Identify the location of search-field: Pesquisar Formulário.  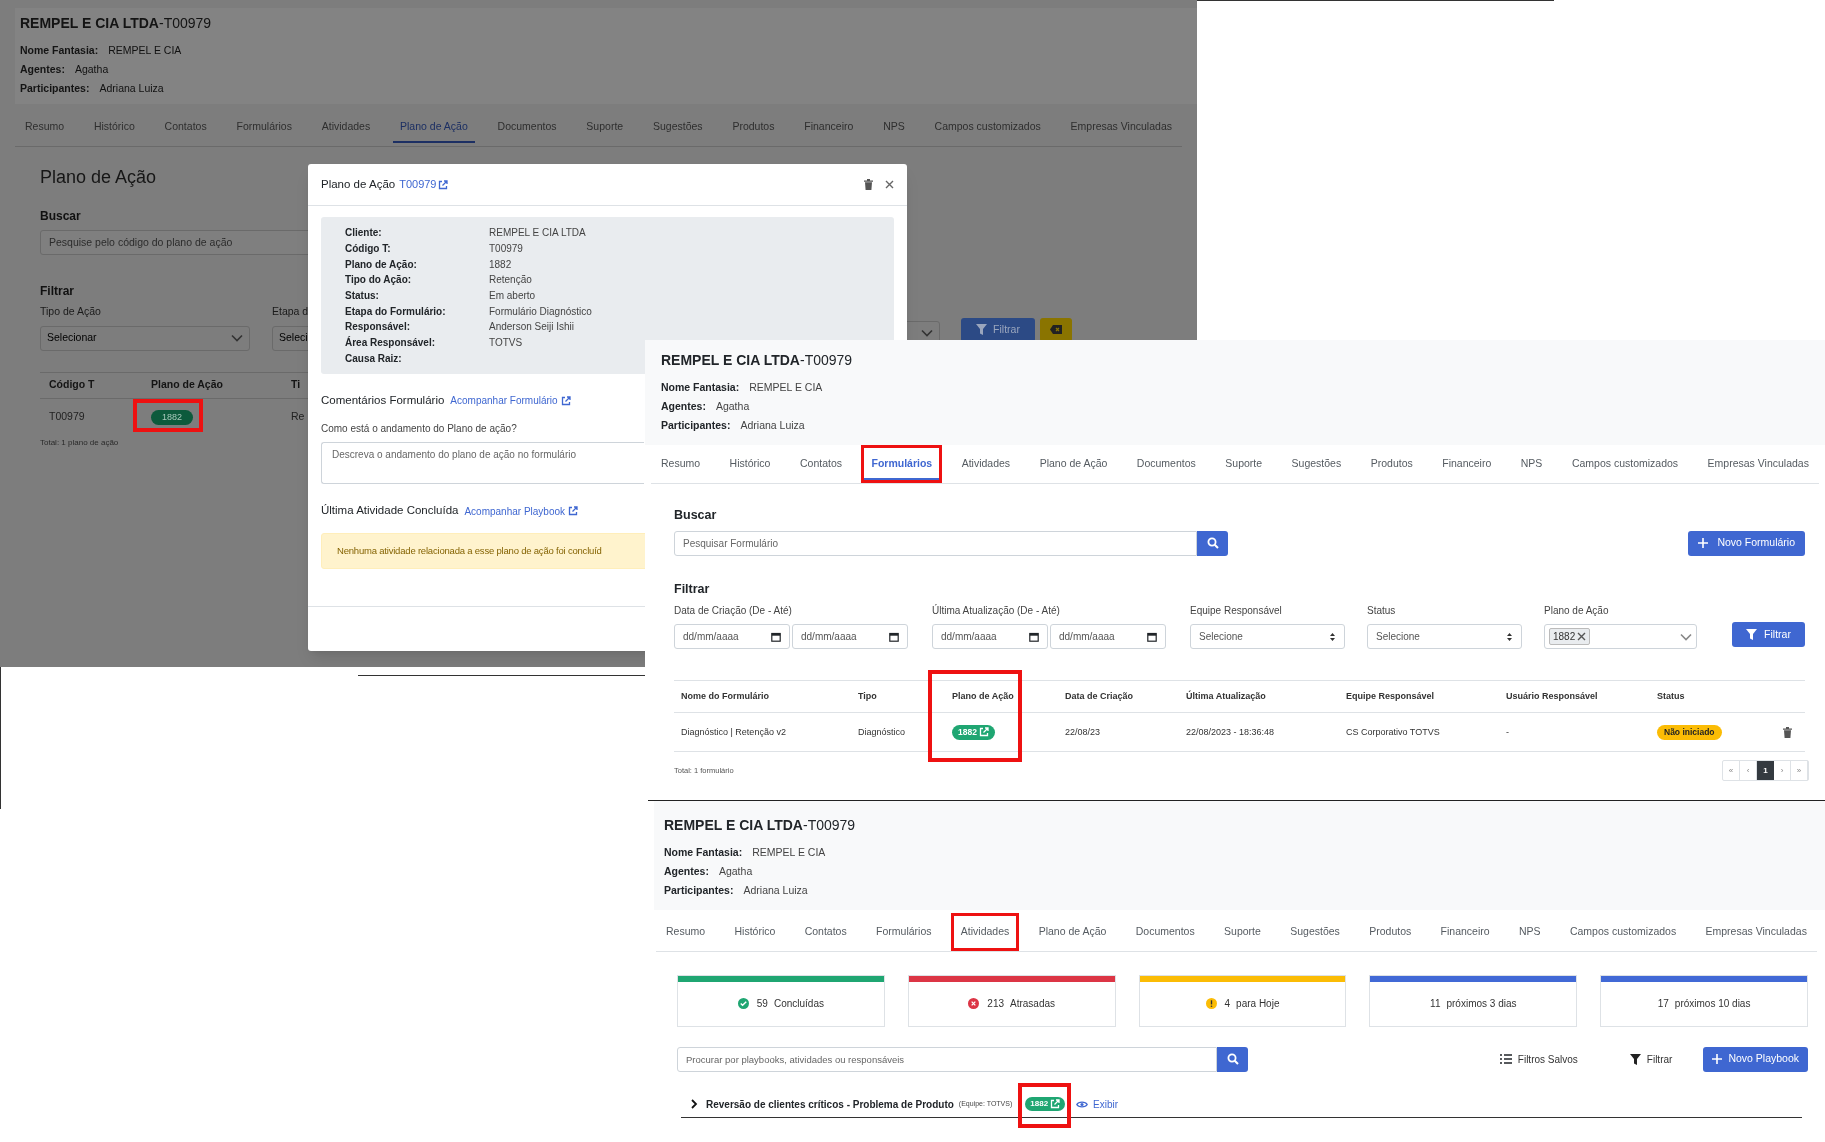
(935, 543).